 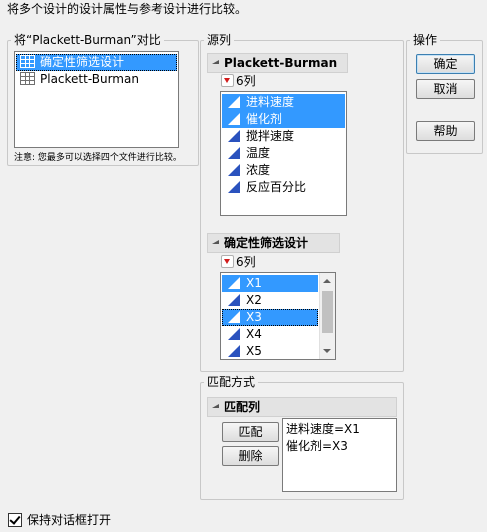 I want to click on column-label: 搅拌速度, so click(x=270, y=136).